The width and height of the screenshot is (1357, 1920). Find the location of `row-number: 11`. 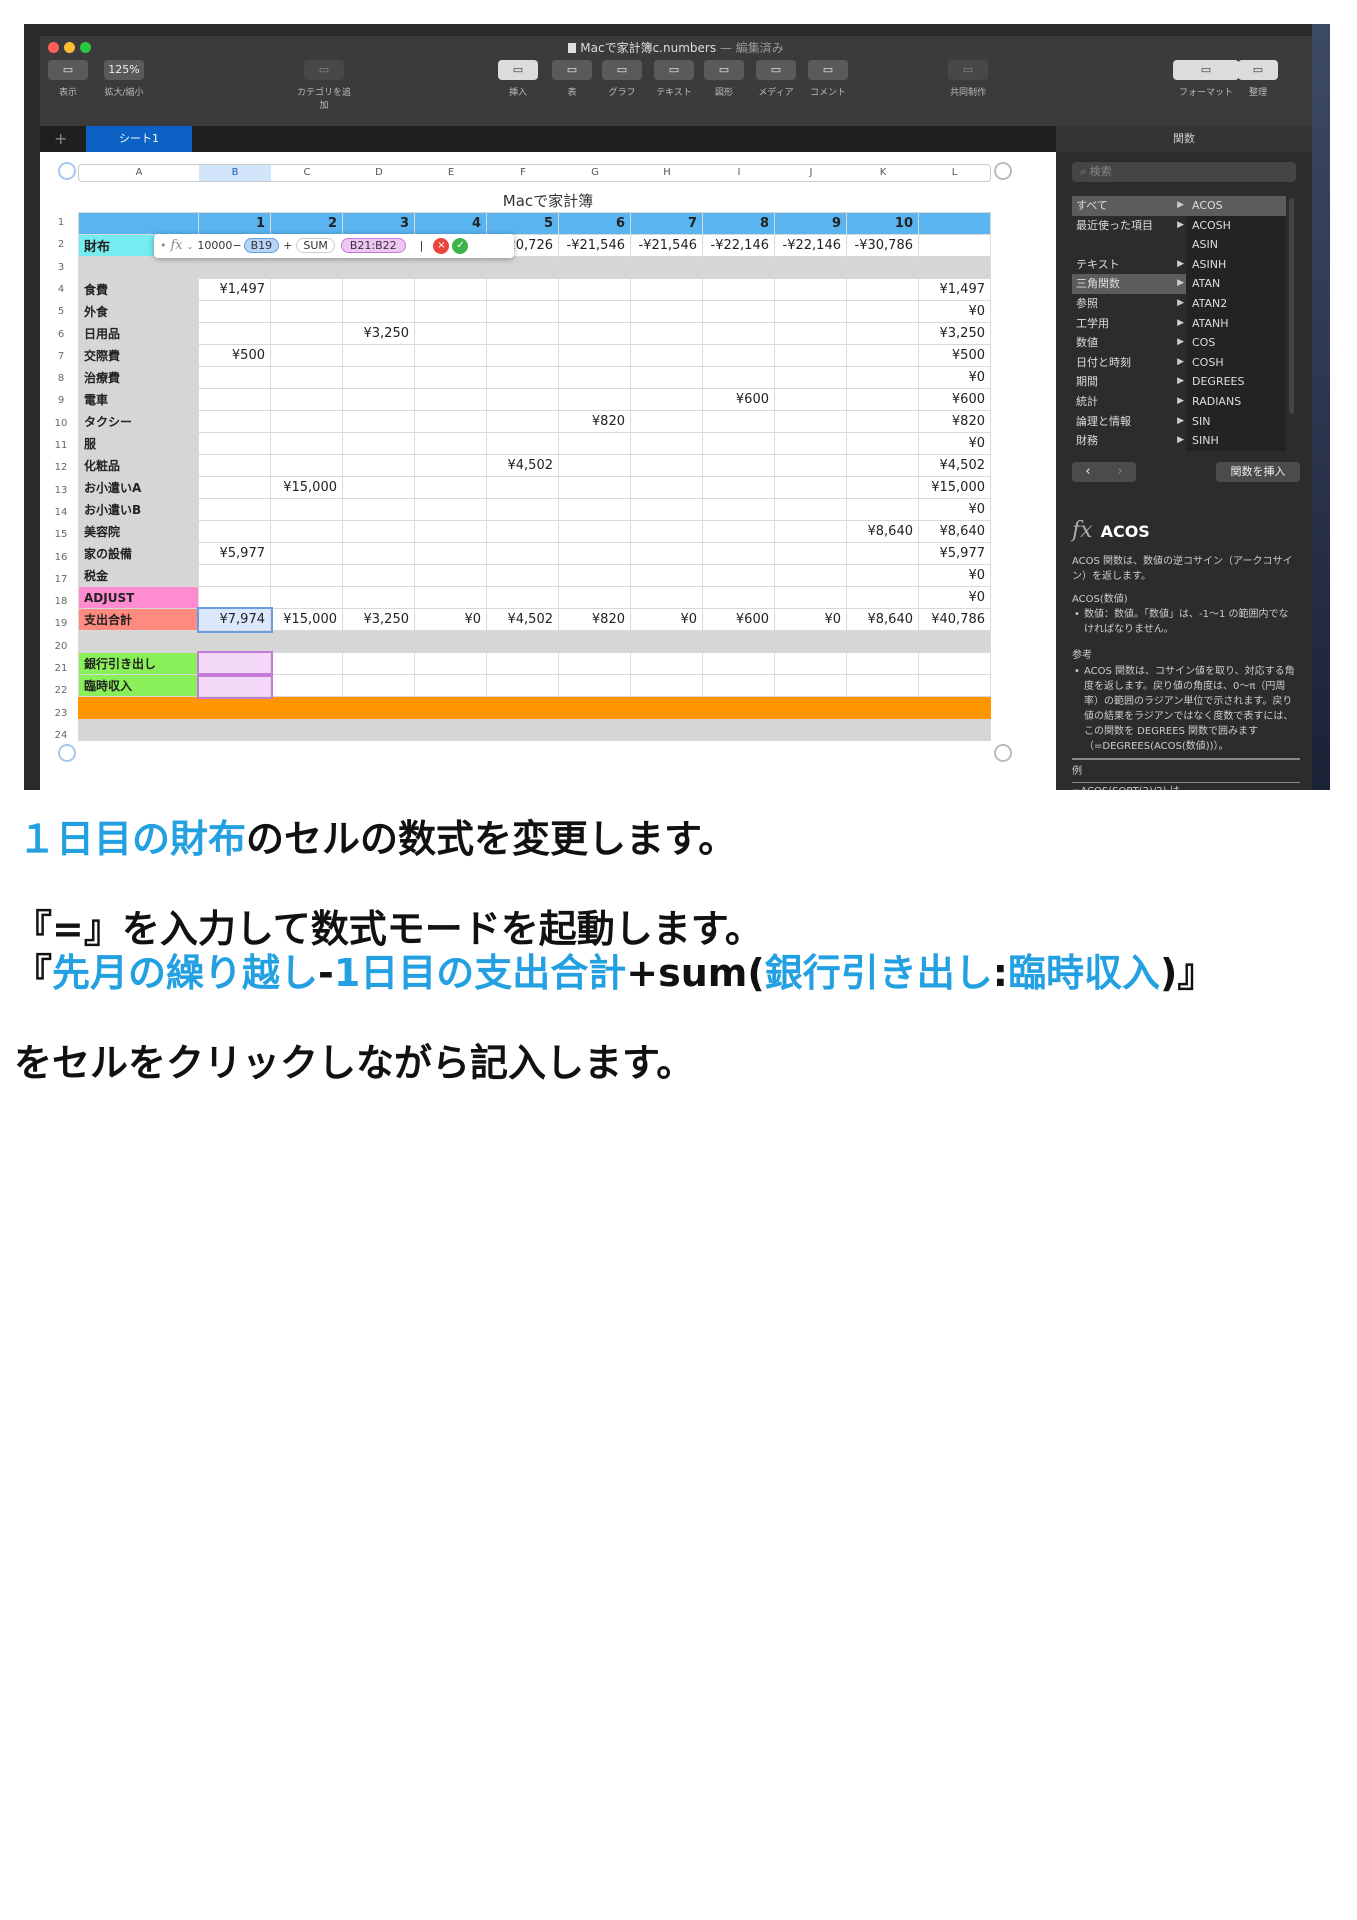

row-number: 11 is located at coordinates (61, 445).